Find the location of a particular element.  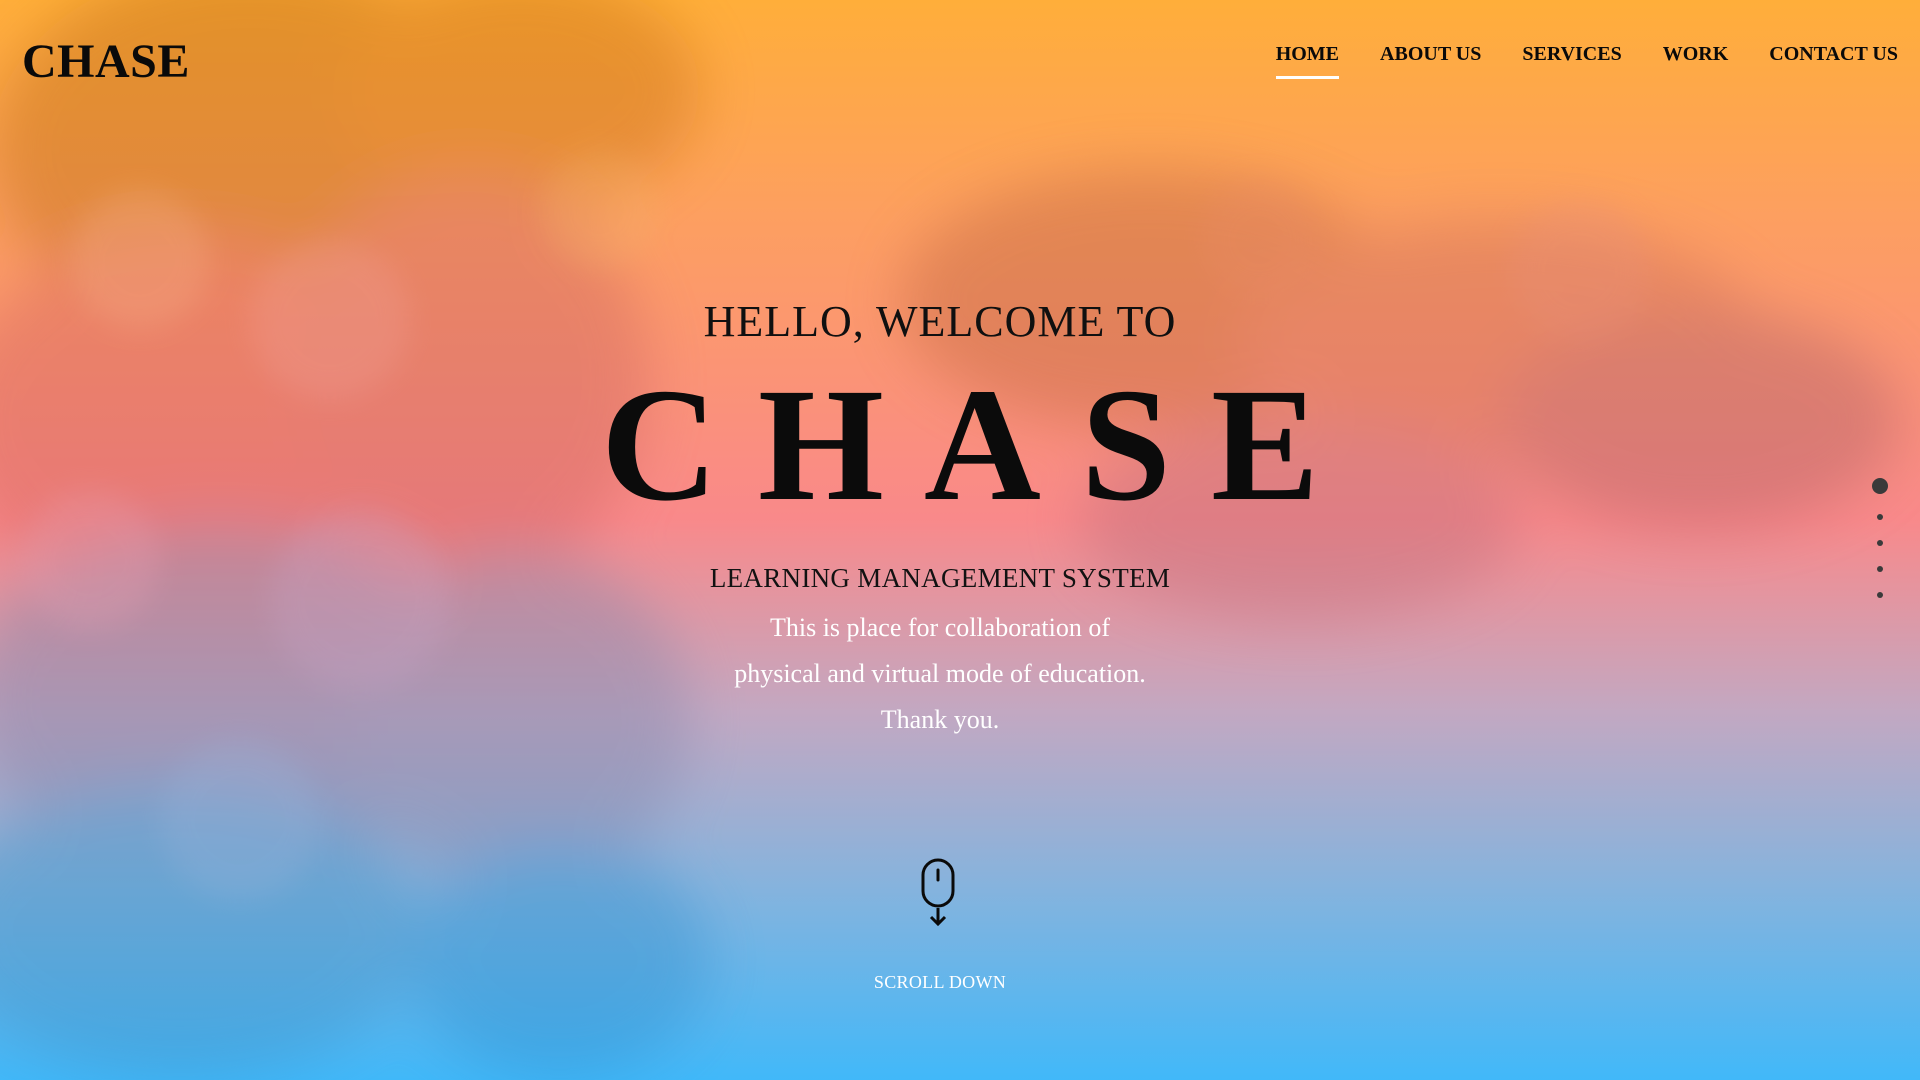

site-logo: CHASE is located at coordinates (106, 61).